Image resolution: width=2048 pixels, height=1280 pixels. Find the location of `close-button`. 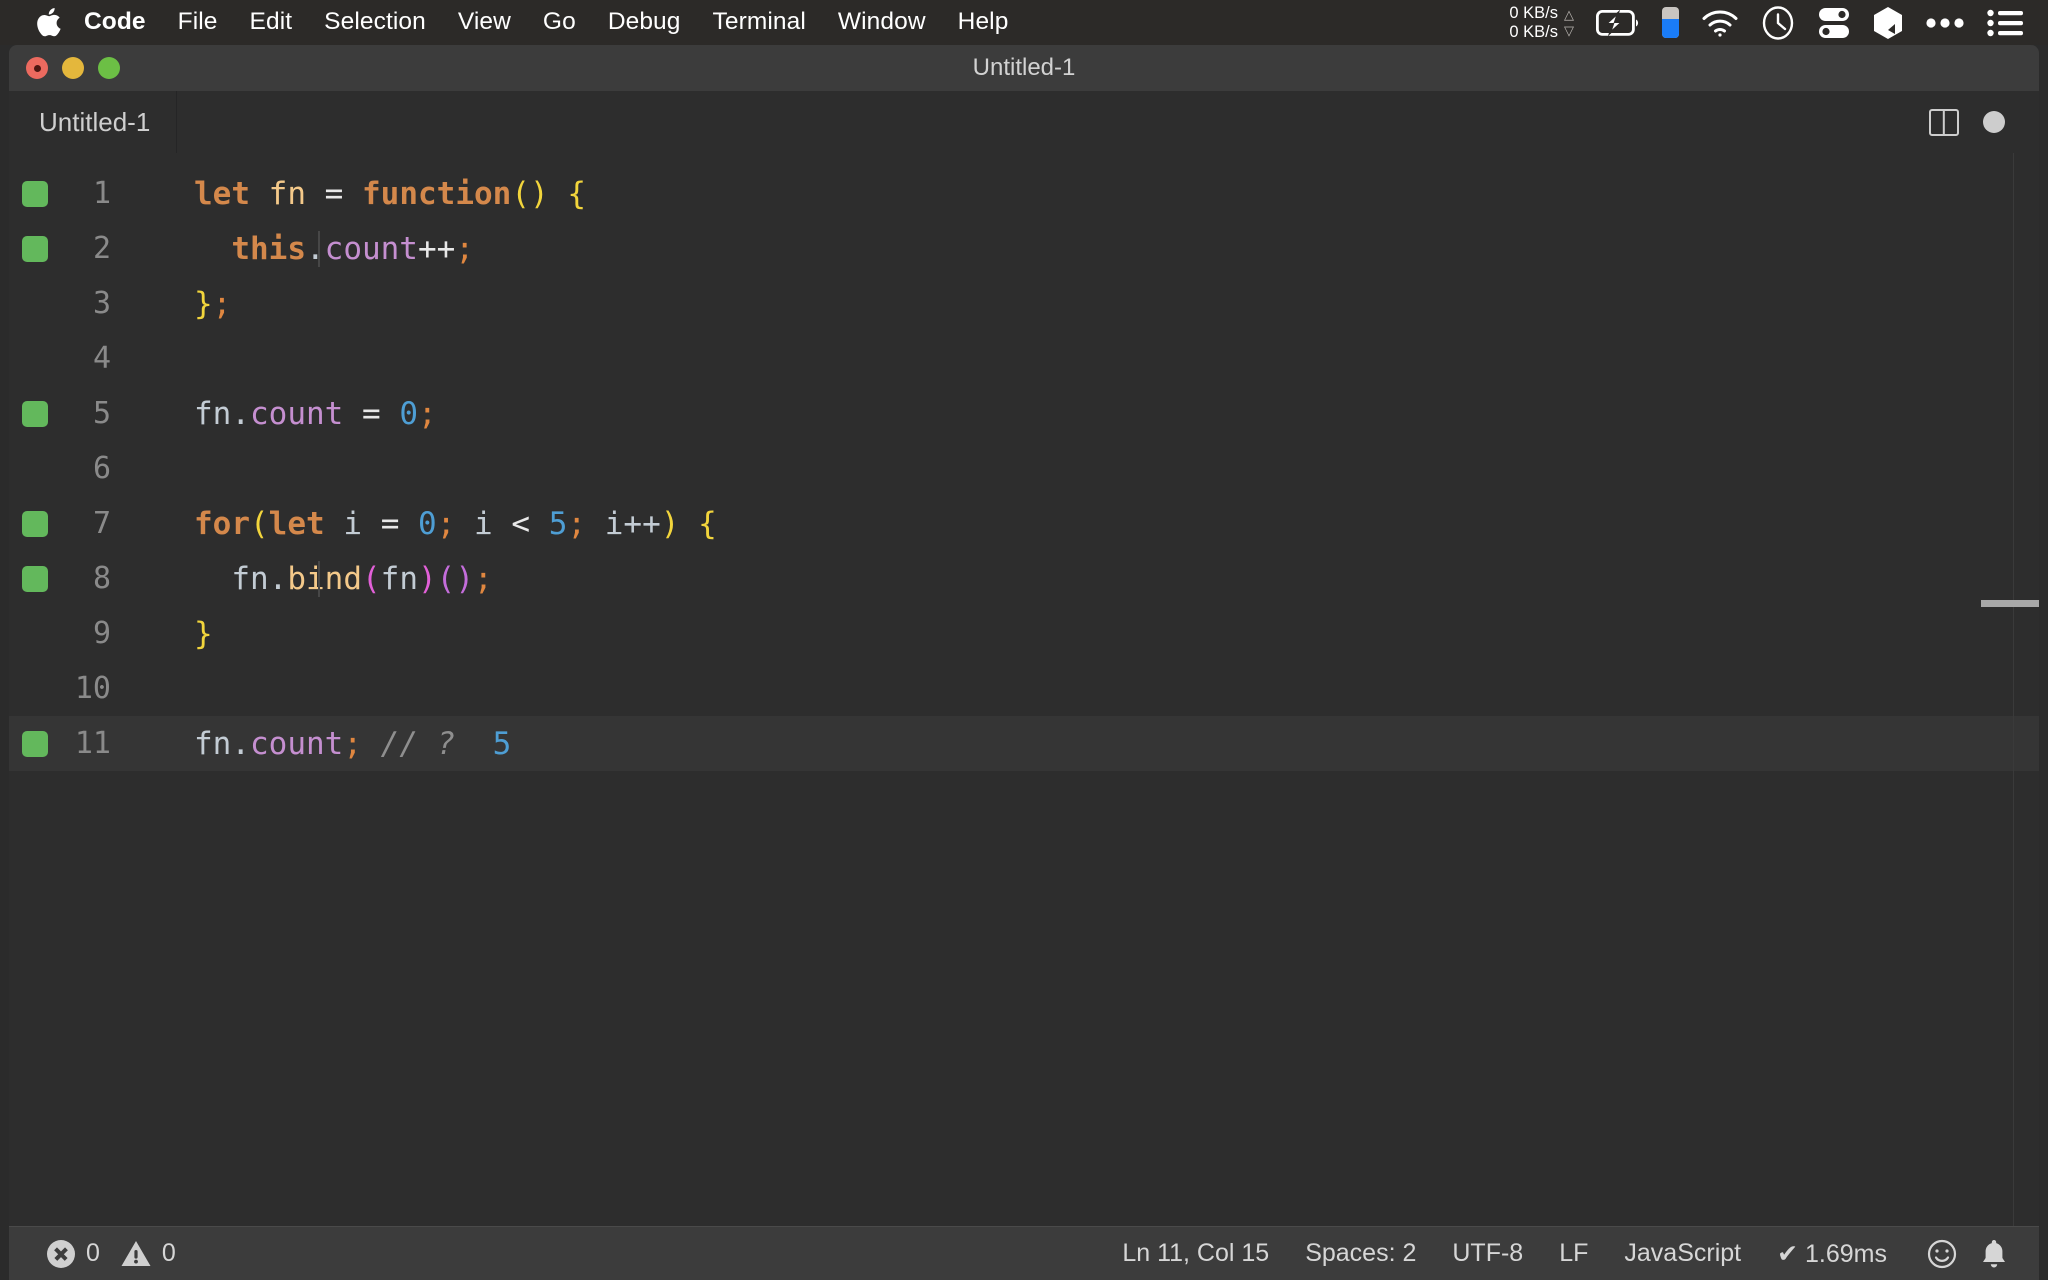

close-button is located at coordinates (37, 68).